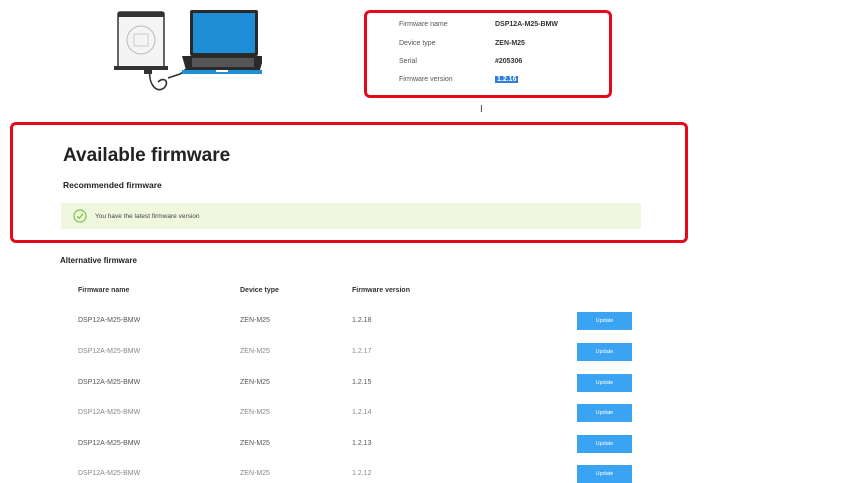 The height and width of the screenshot is (483, 853). What do you see at coordinates (147, 155) in the screenshot?
I see `available-firmware-title: Available firmware` at bounding box center [147, 155].